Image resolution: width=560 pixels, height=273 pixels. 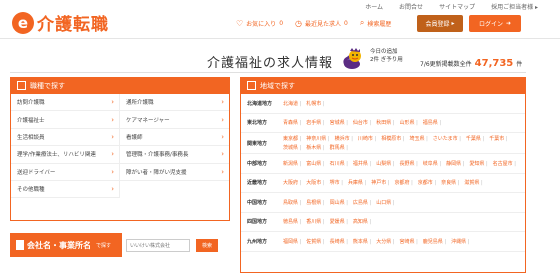 I want to click on prefecture-link: 千葉県, so click(x=475, y=138).